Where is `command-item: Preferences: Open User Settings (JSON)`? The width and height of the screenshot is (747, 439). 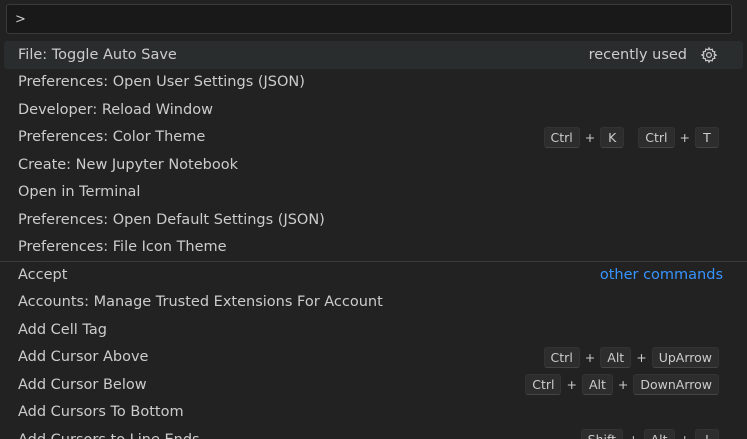 command-item: Preferences: Open User Settings (JSON) is located at coordinates (373, 83).